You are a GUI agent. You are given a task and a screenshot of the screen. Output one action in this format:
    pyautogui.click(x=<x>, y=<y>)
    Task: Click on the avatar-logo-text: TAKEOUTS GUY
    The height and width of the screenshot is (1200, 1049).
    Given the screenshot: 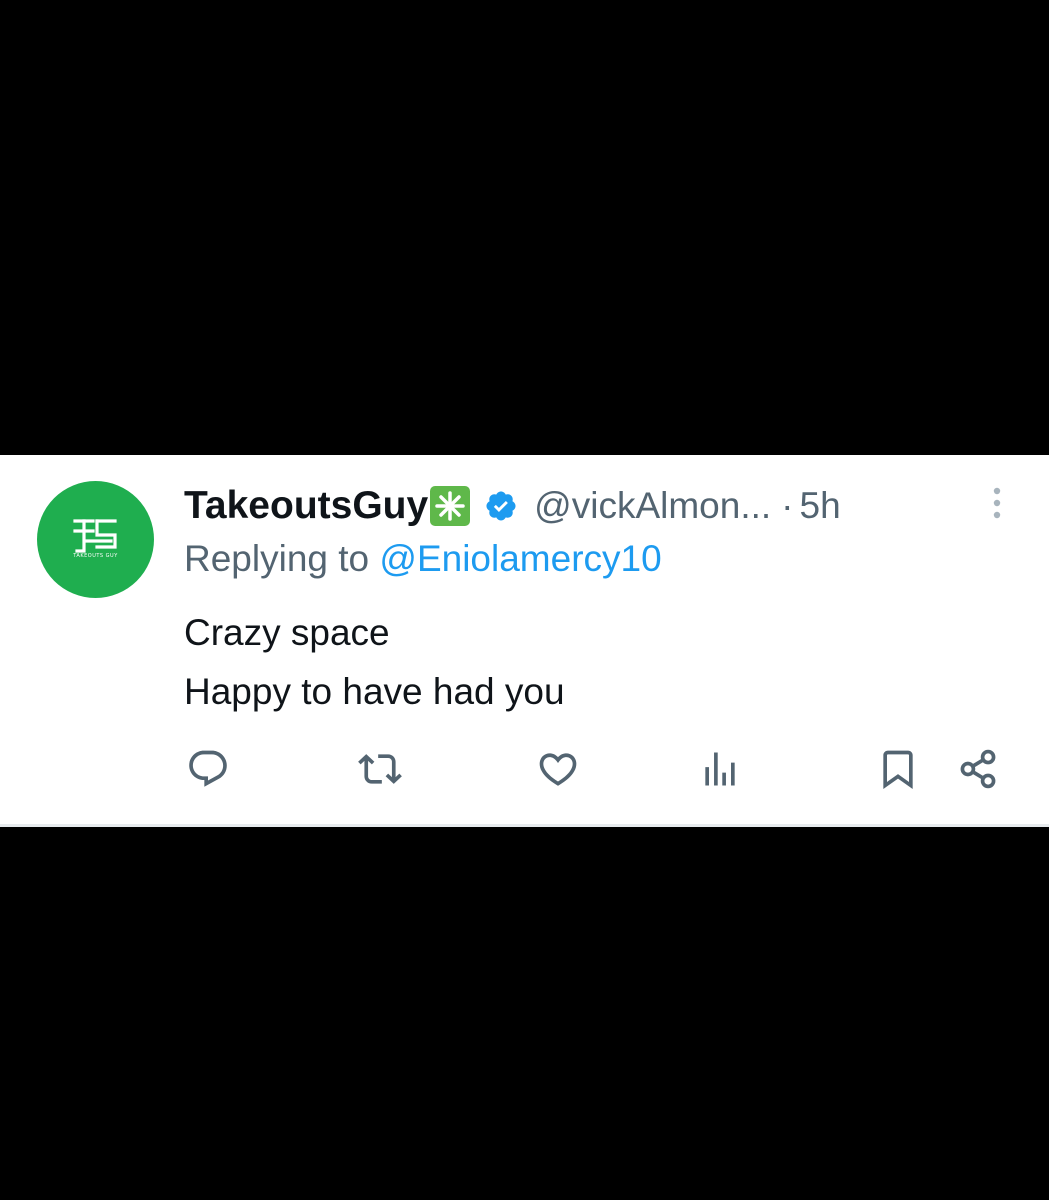 What is the action you would take?
    pyautogui.click(x=95, y=556)
    